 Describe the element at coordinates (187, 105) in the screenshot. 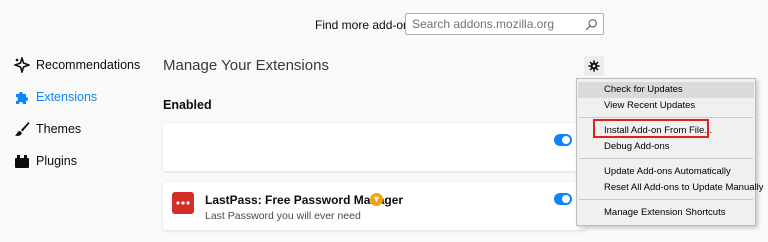

I see `enabled-section-heading: Enabled` at that location.